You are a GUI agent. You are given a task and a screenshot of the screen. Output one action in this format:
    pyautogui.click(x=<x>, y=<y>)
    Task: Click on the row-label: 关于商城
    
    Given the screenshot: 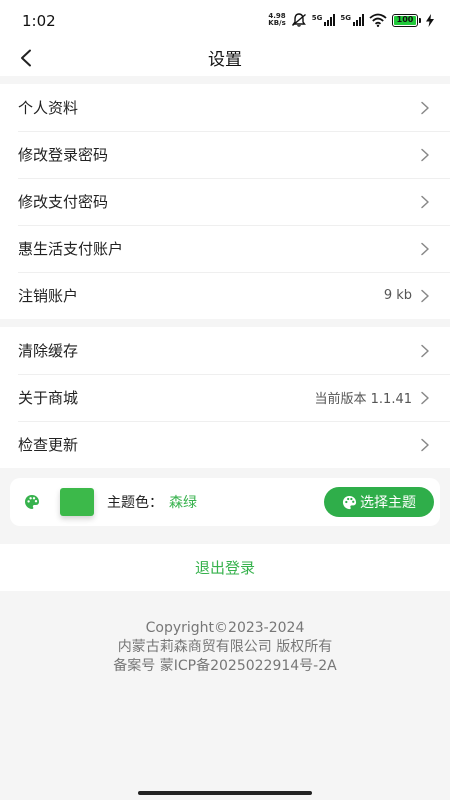 What is the action you would take?
    pyautogui.click(x=48, y=398)
    